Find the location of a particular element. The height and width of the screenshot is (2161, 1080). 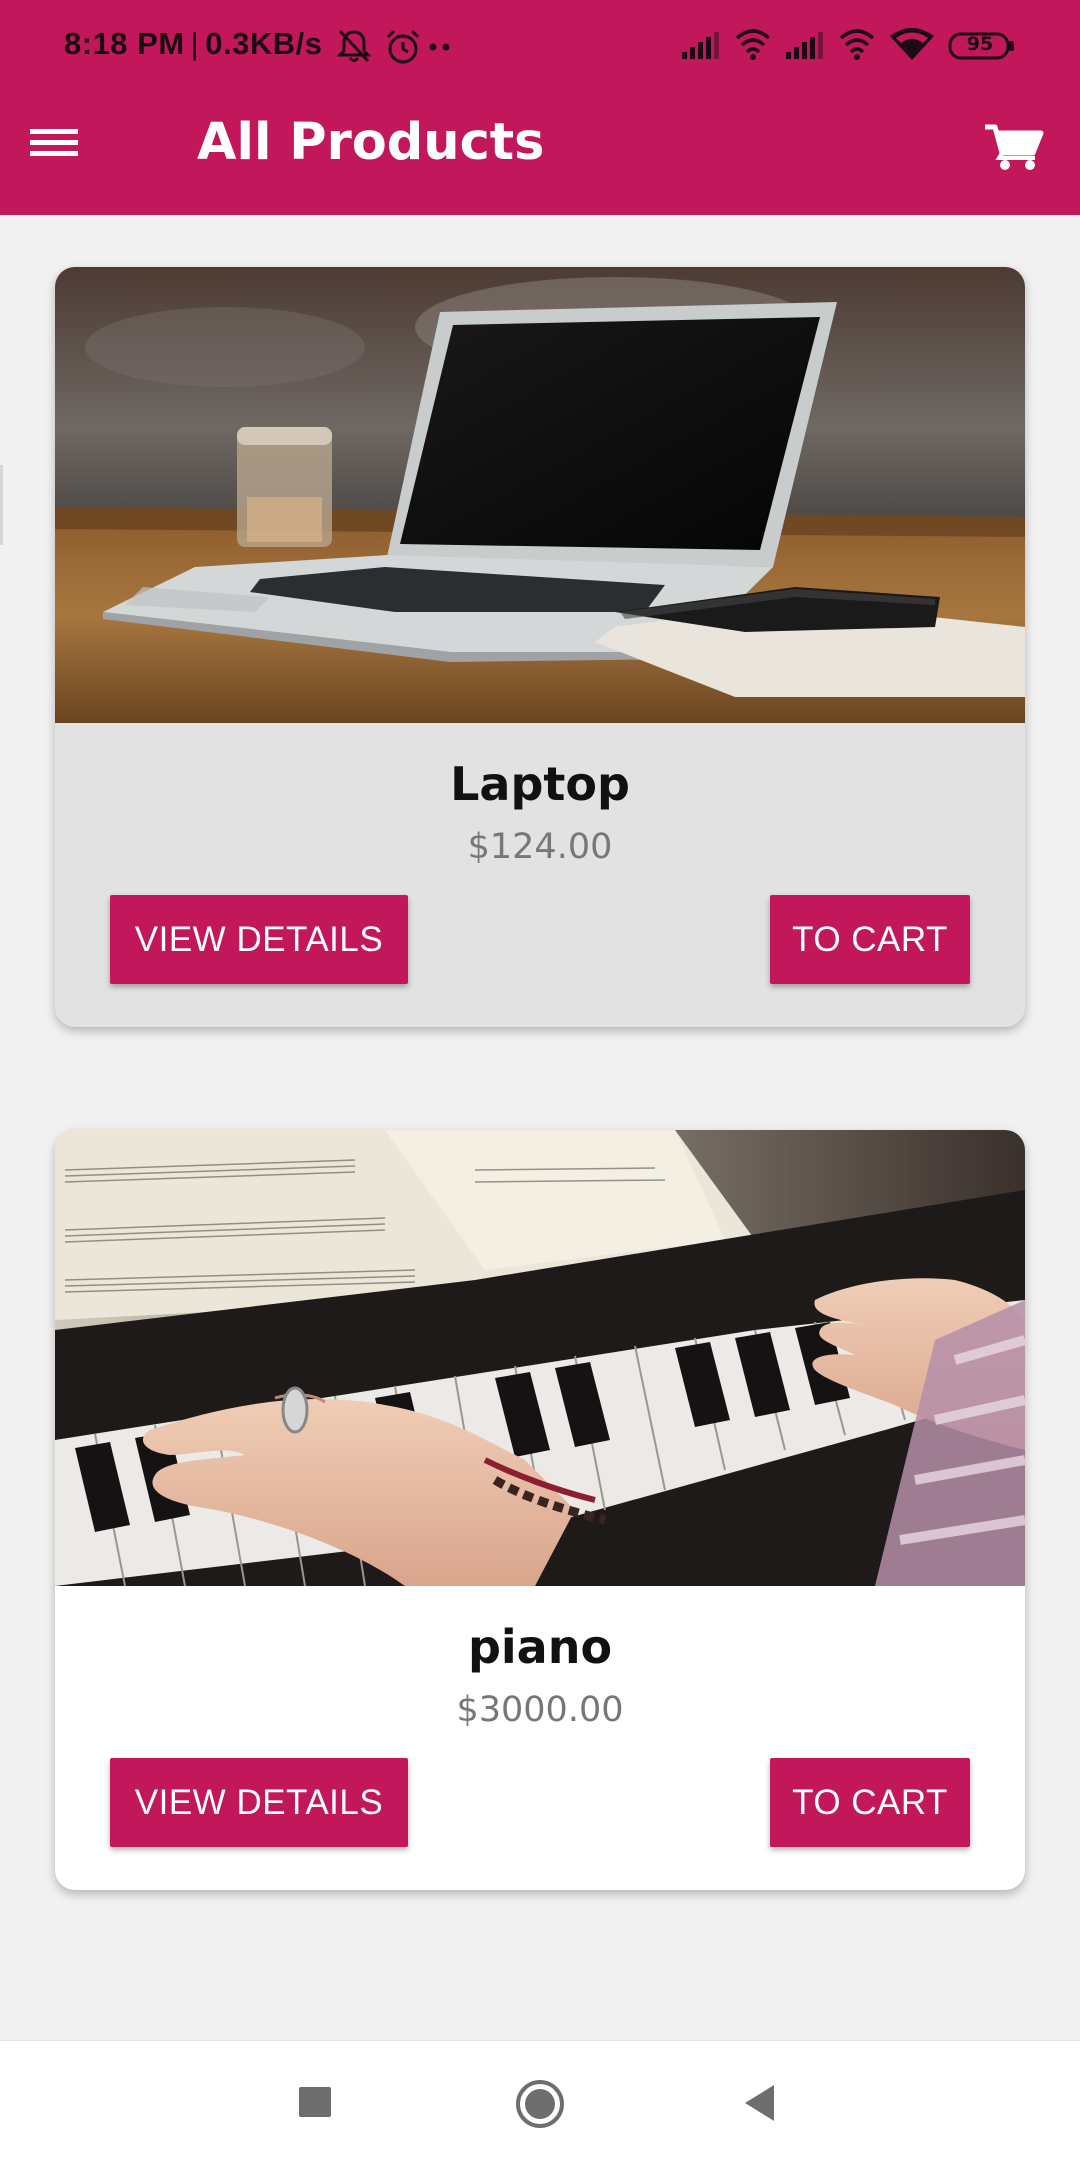

product-price: $3000.00 is located at coordinates (540, 1710).